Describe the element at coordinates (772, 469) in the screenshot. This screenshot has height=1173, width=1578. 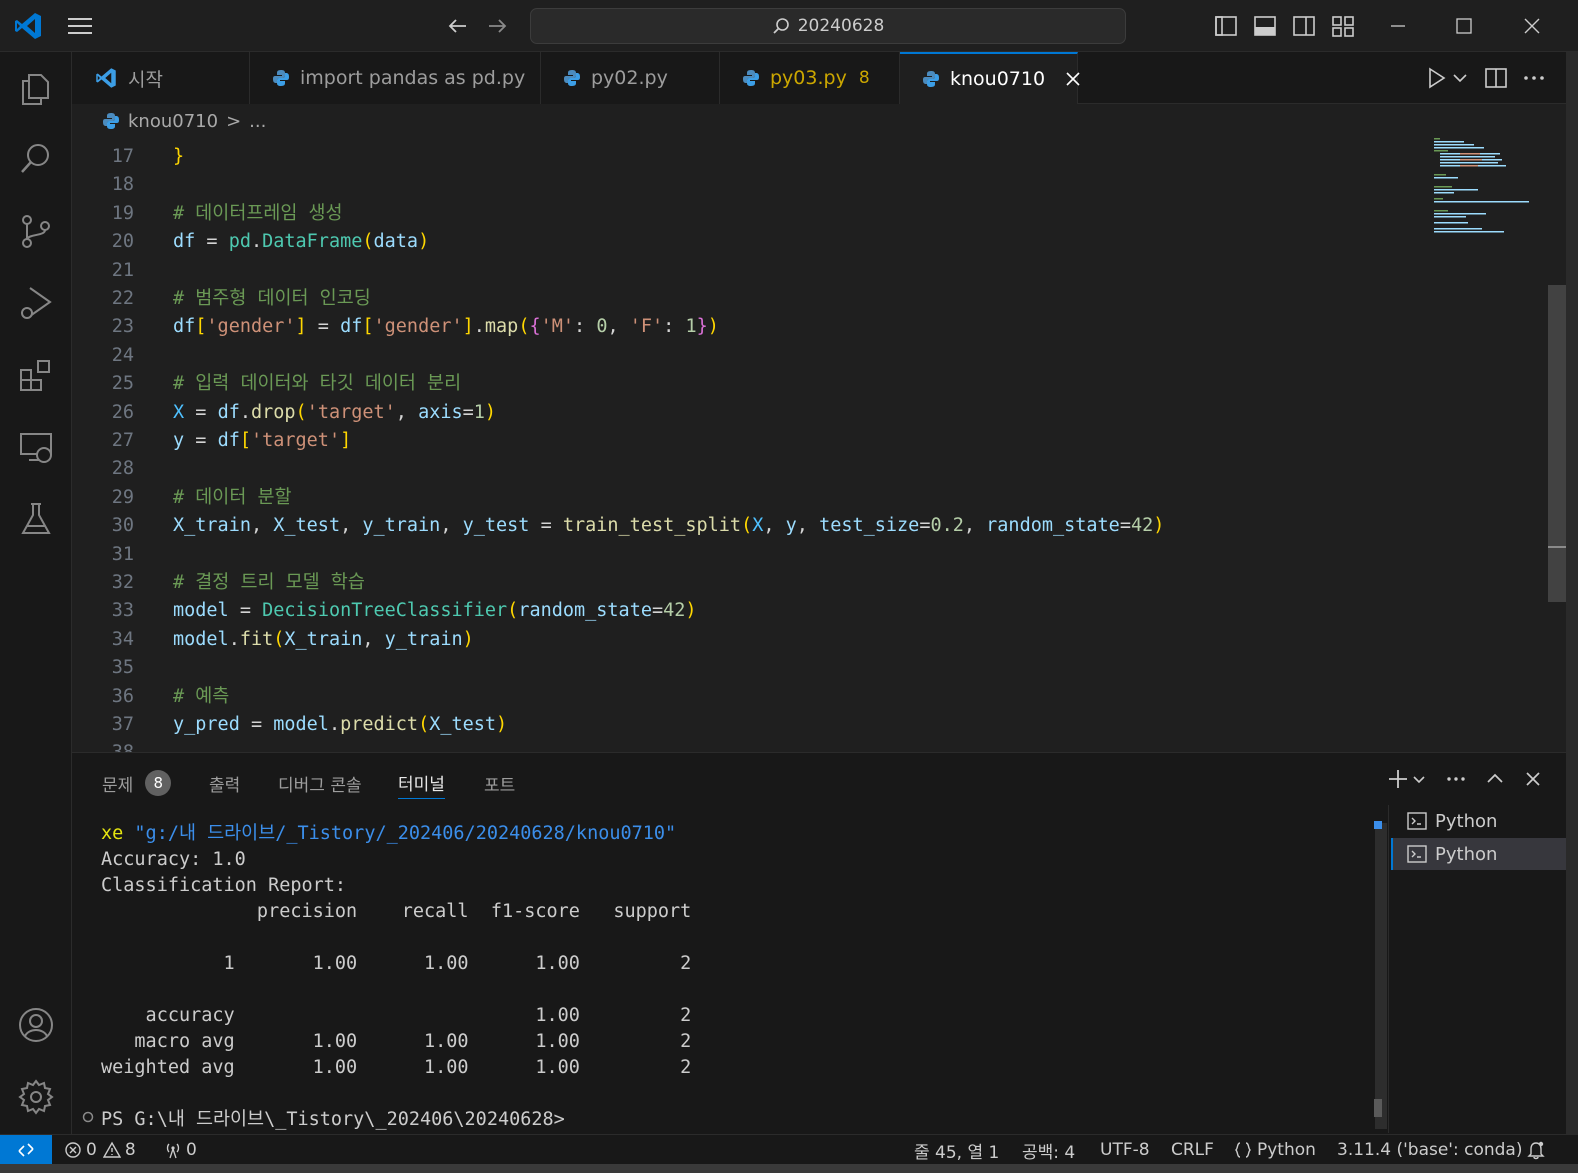
I see `code-line: 28` at that location.